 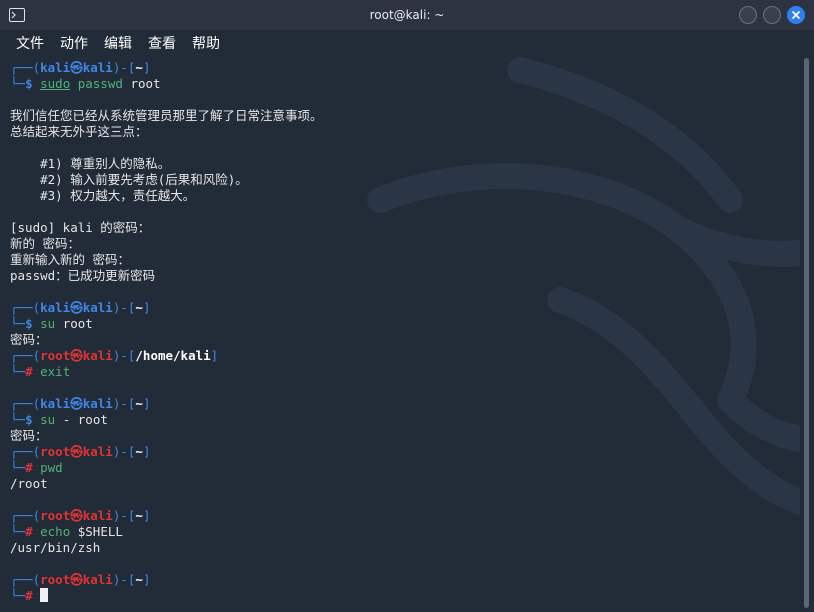 What do you see at coordinates (173, 355) in the screenshot?
I see `terminal-text: /home/kali` at bounding box center [173, 355].